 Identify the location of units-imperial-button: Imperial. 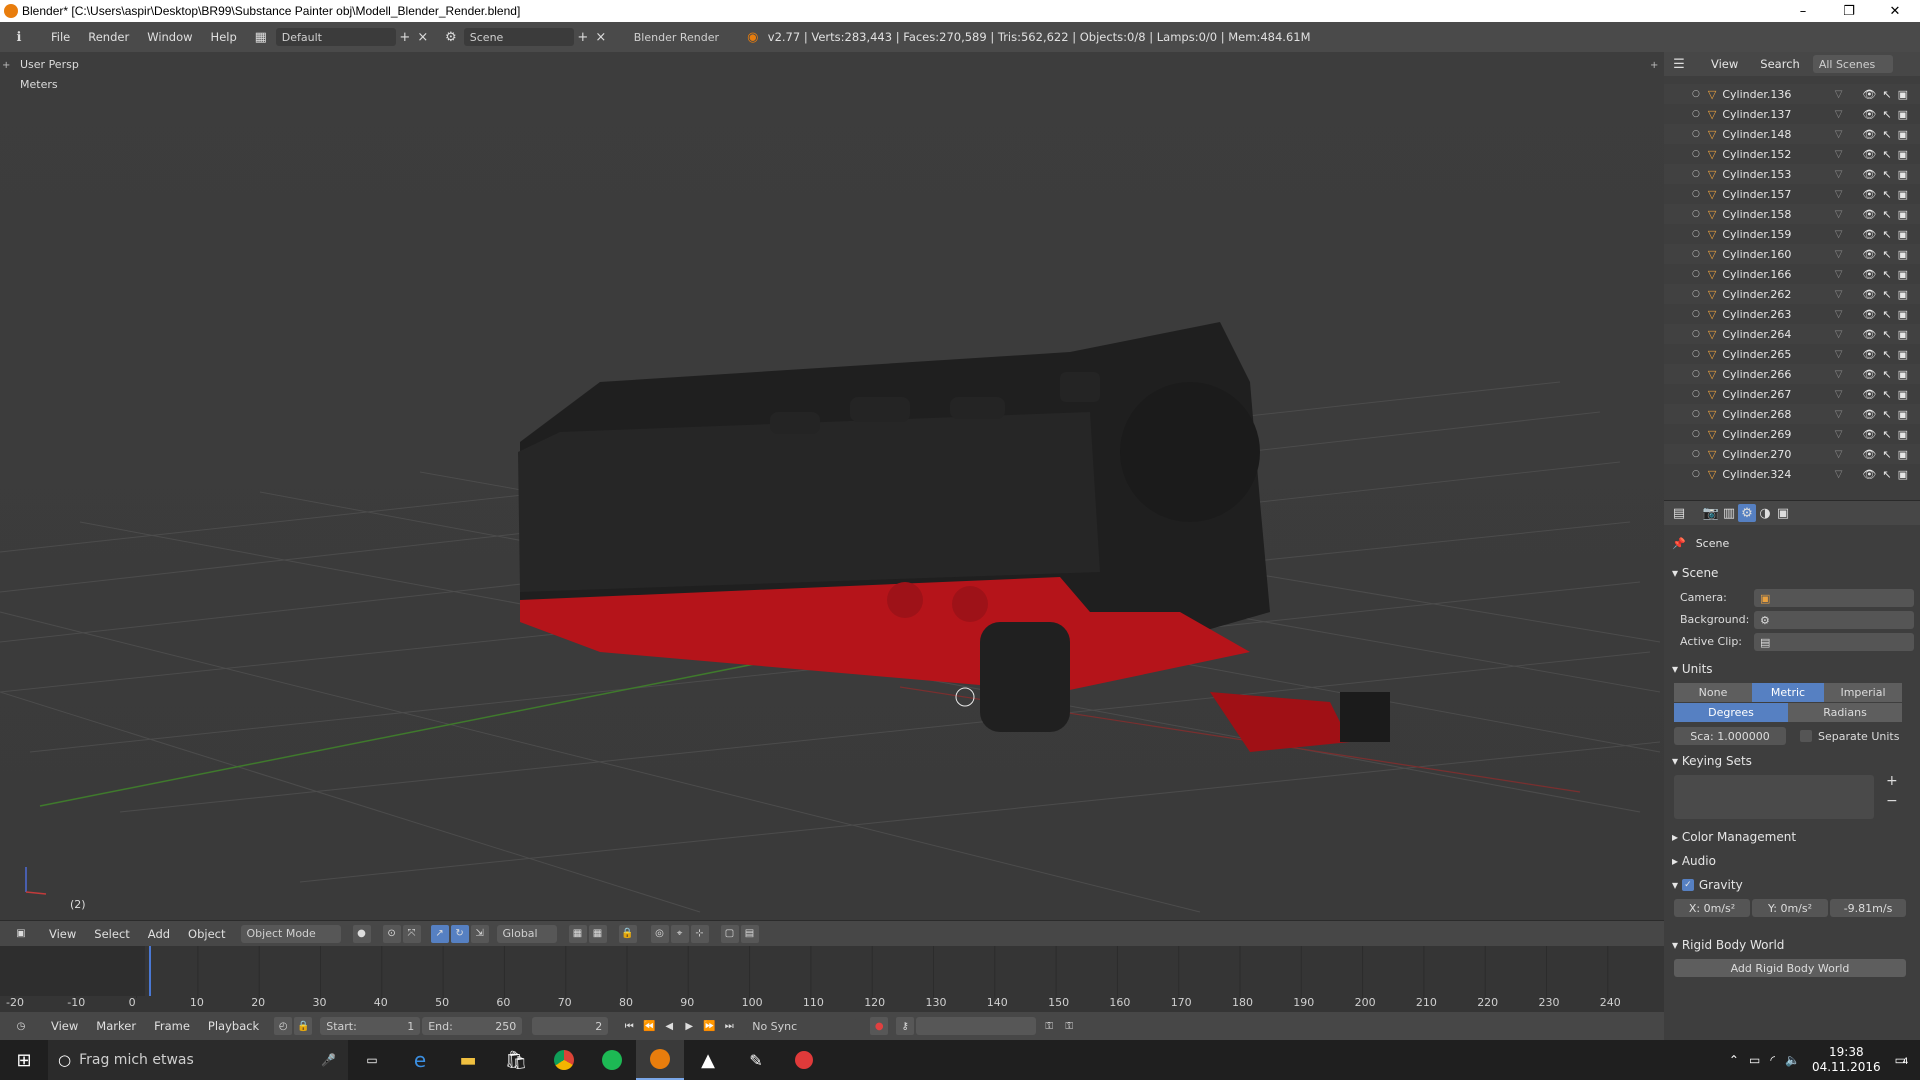
(1863, 692).